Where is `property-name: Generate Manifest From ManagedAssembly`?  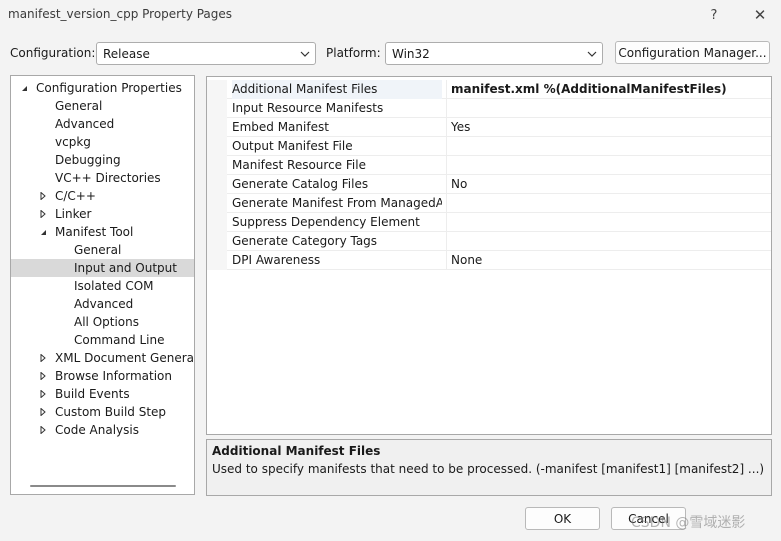 property-name: Generate Manifest From ManagedAssembly is located at coordinates (337, 203).